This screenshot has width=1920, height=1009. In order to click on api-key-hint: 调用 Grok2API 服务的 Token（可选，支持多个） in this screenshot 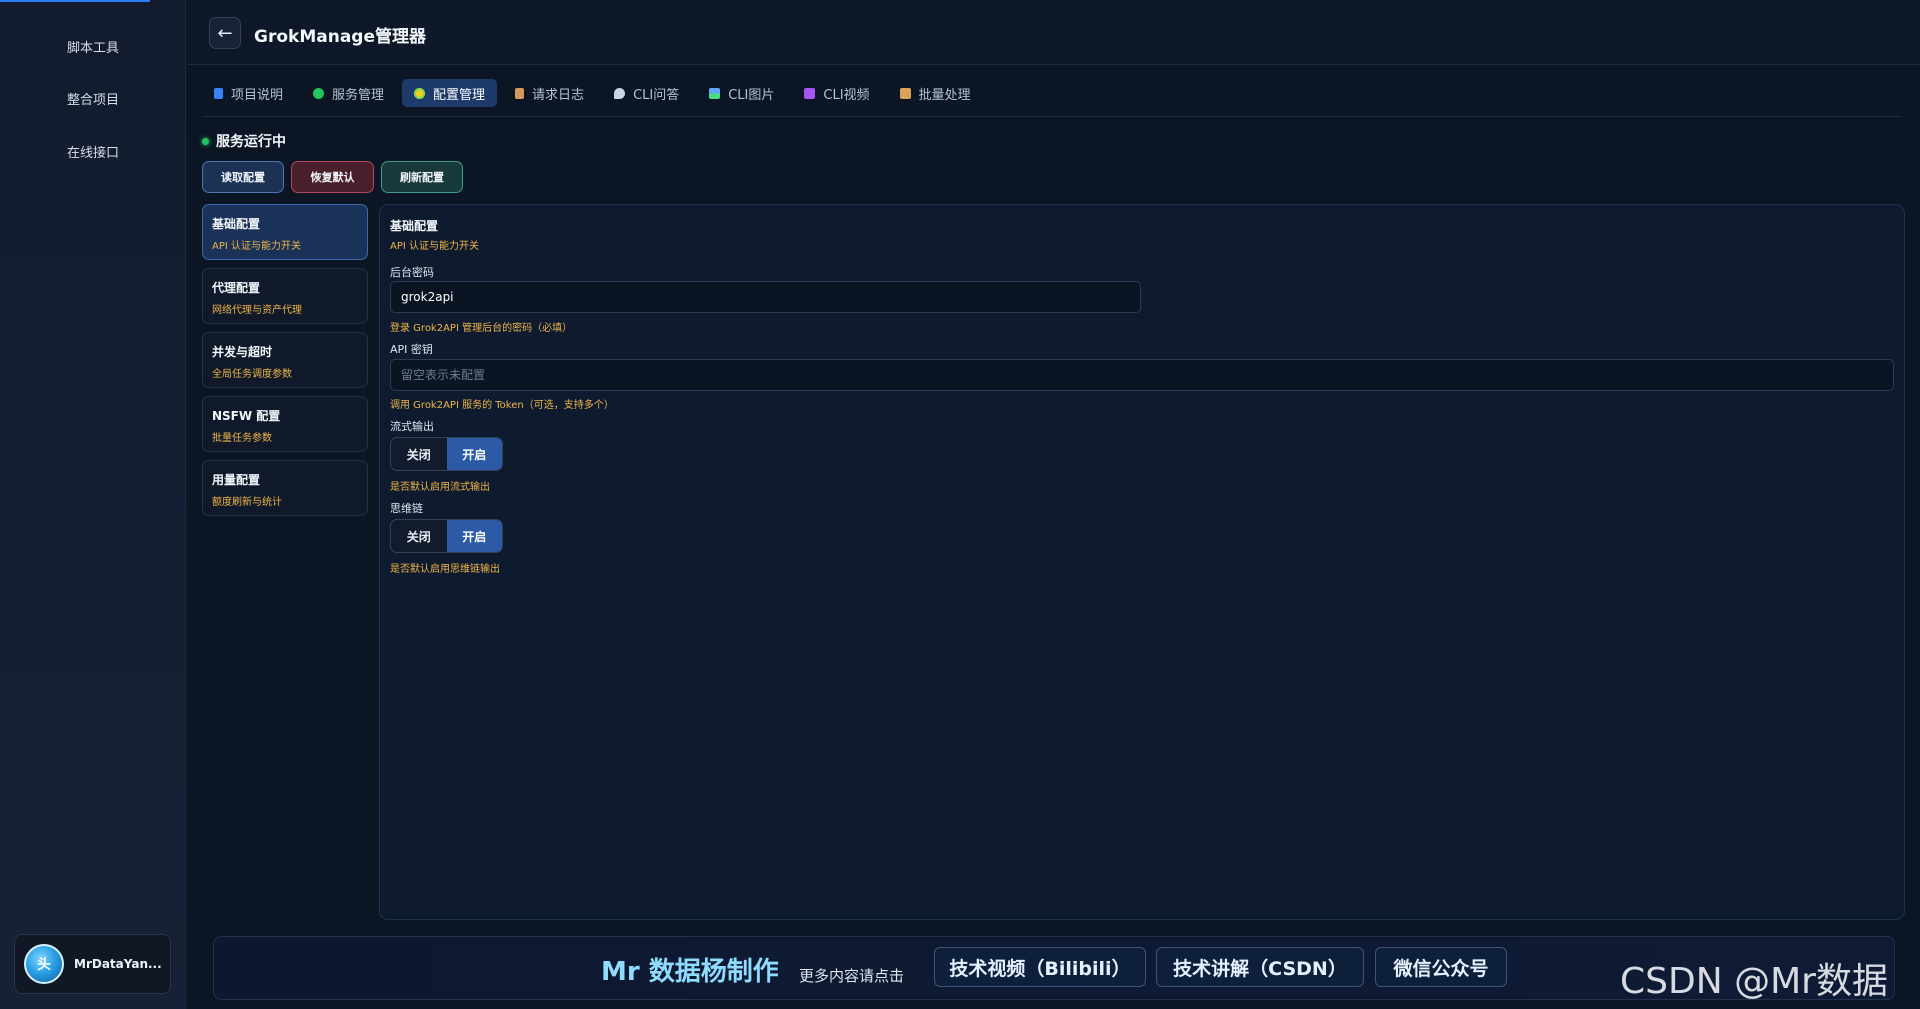, I will do `click(502, 405)`.